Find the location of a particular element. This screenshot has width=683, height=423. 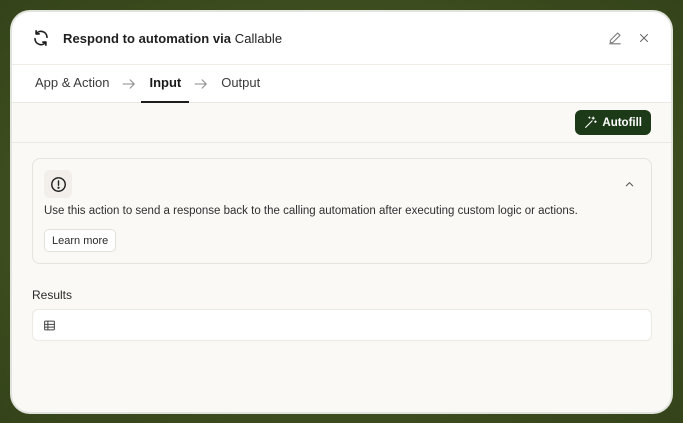

info-icon is located at coordinates (58, 184).